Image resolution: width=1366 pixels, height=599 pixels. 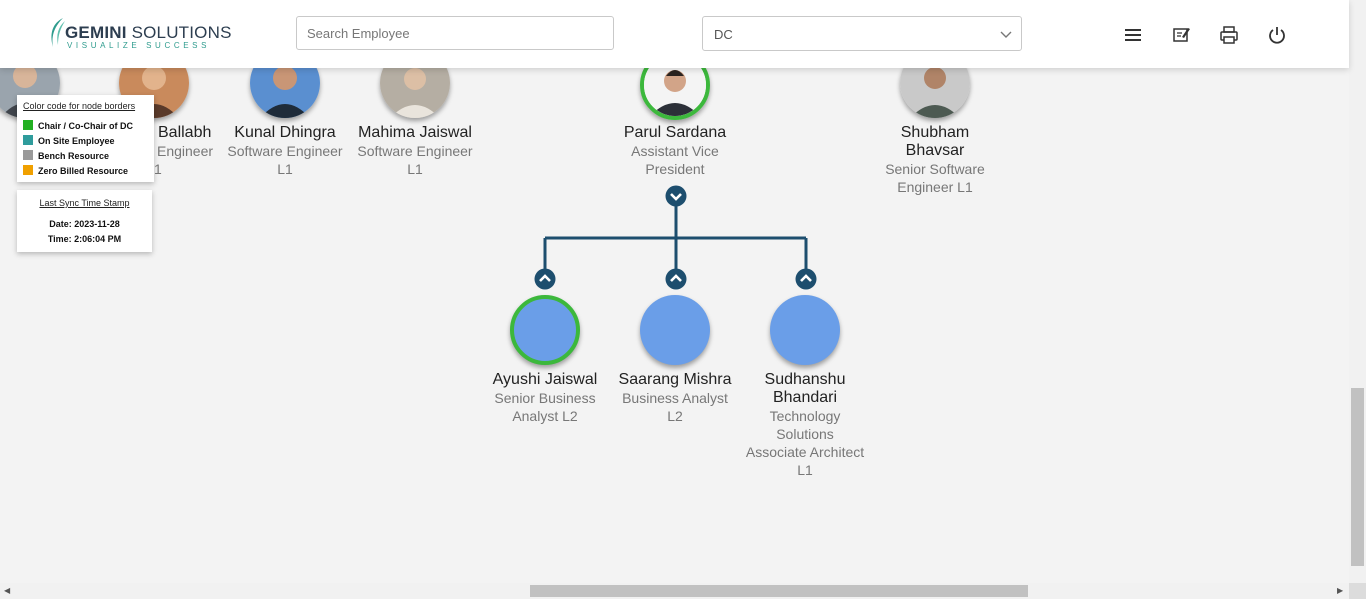 I want to click on employee-name-line2: Bhandari, so click(x=805, y=397).